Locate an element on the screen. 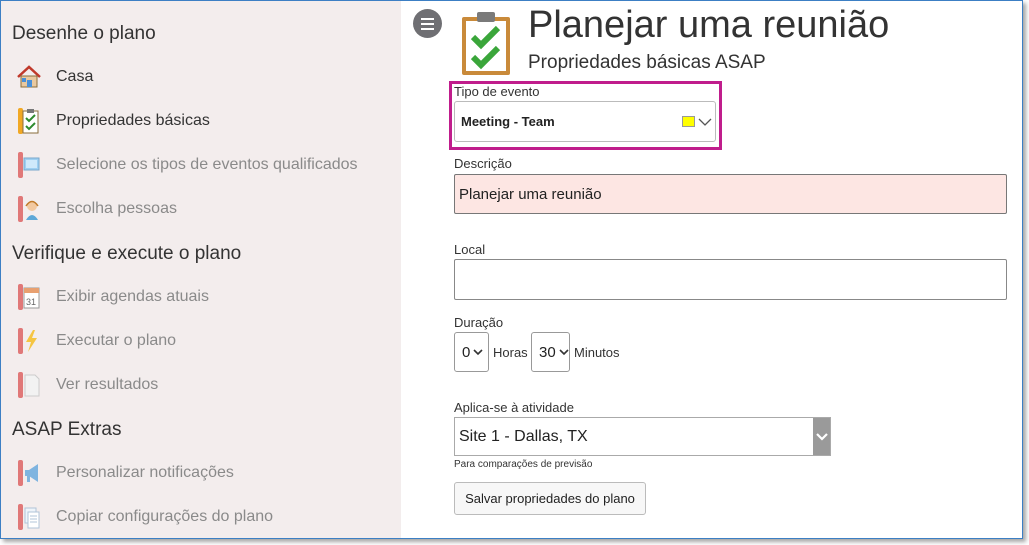 This screenshot has width=1029, height=545. sidebar-item-executar: Executar o plano is located at coordinates (205, 341).